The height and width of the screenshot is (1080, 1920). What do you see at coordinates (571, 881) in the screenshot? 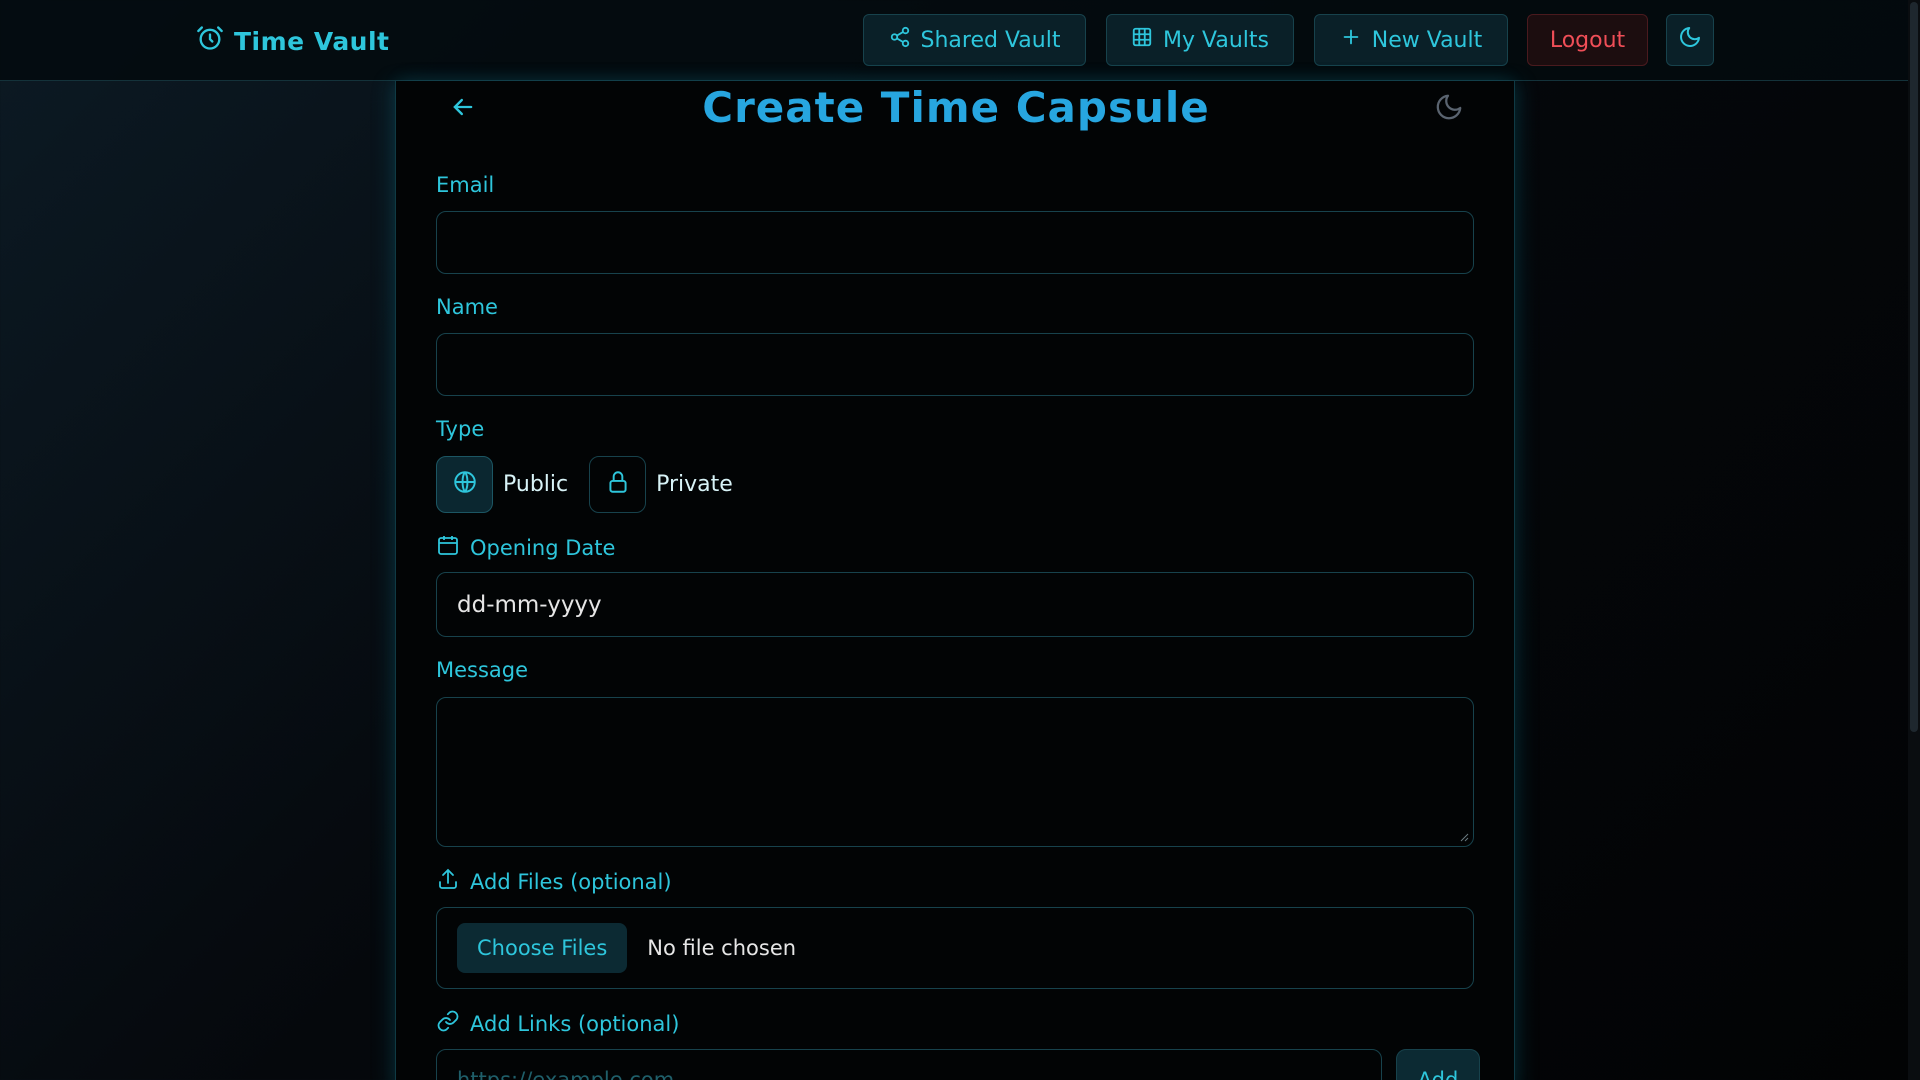
I see `add-files-label-text: Add Files (optional)` at bounding box center [571, 881].